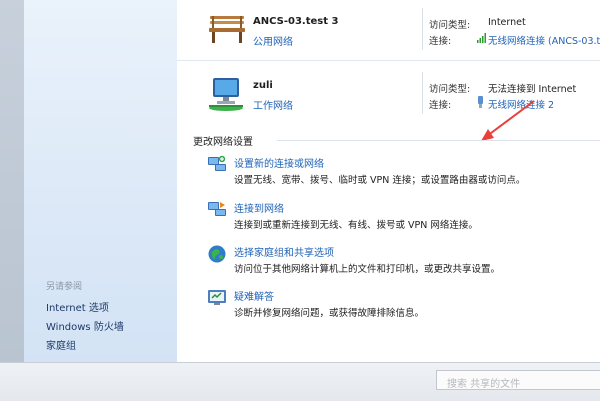 The height and width of the screenshot is (401, 600). What do you see at coordinates (388, 60) in the screenshot?
I see `network-separator` at bounding box center [388, 60].